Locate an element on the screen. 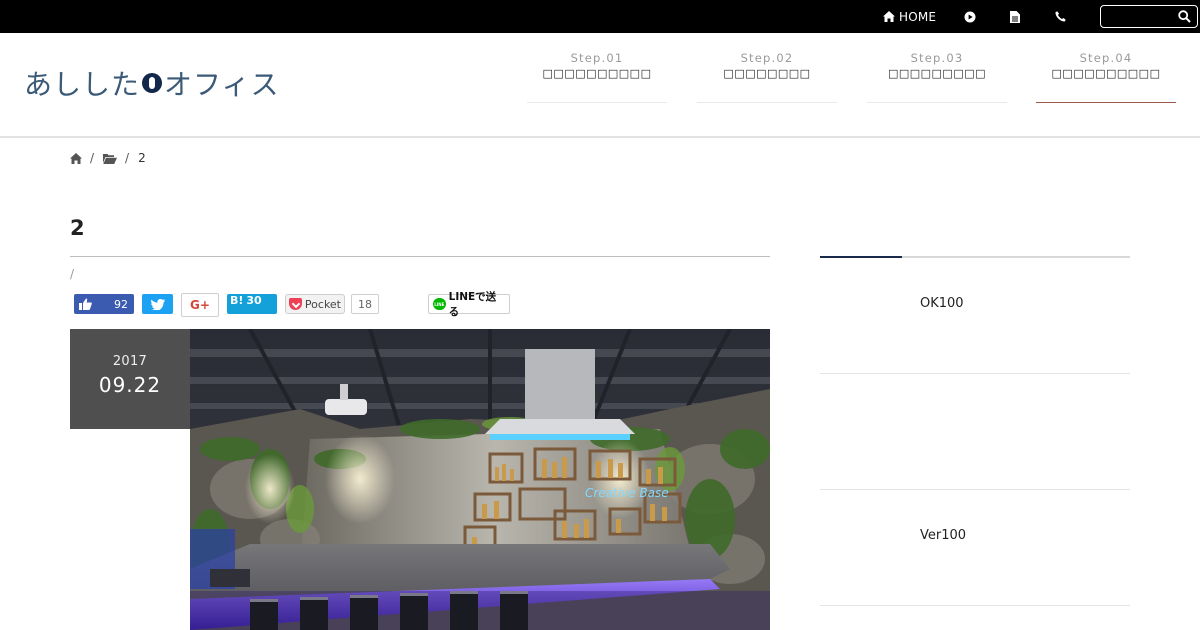 This screenshot has height=630, width=1200. nav-step-1: Step.01 □□□□□□□□□□ is located at coordinates (597, 77).